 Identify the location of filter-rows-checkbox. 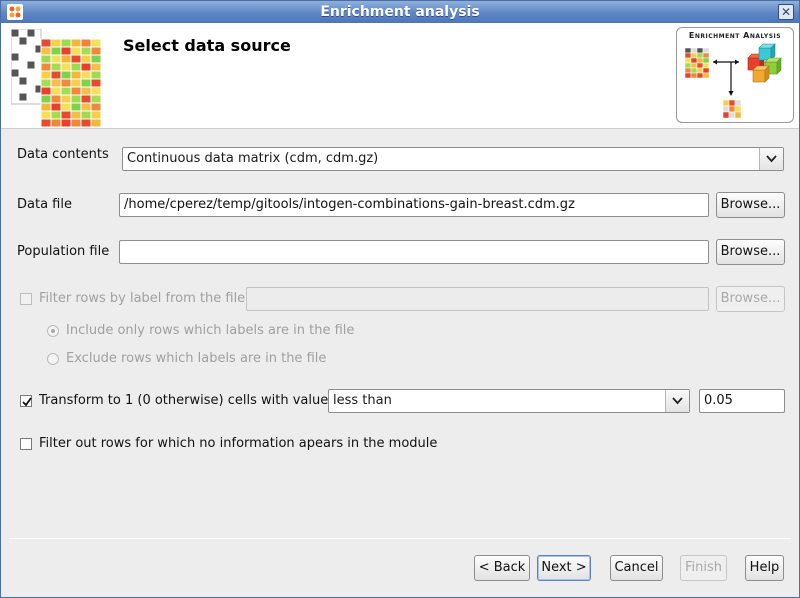
(26, 299).